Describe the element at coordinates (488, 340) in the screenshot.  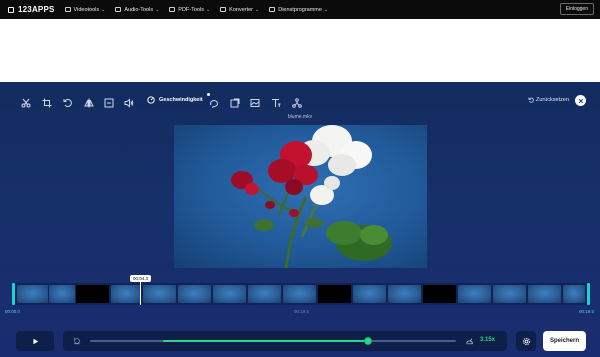
I see `speed-value: 3.15x` at that location.